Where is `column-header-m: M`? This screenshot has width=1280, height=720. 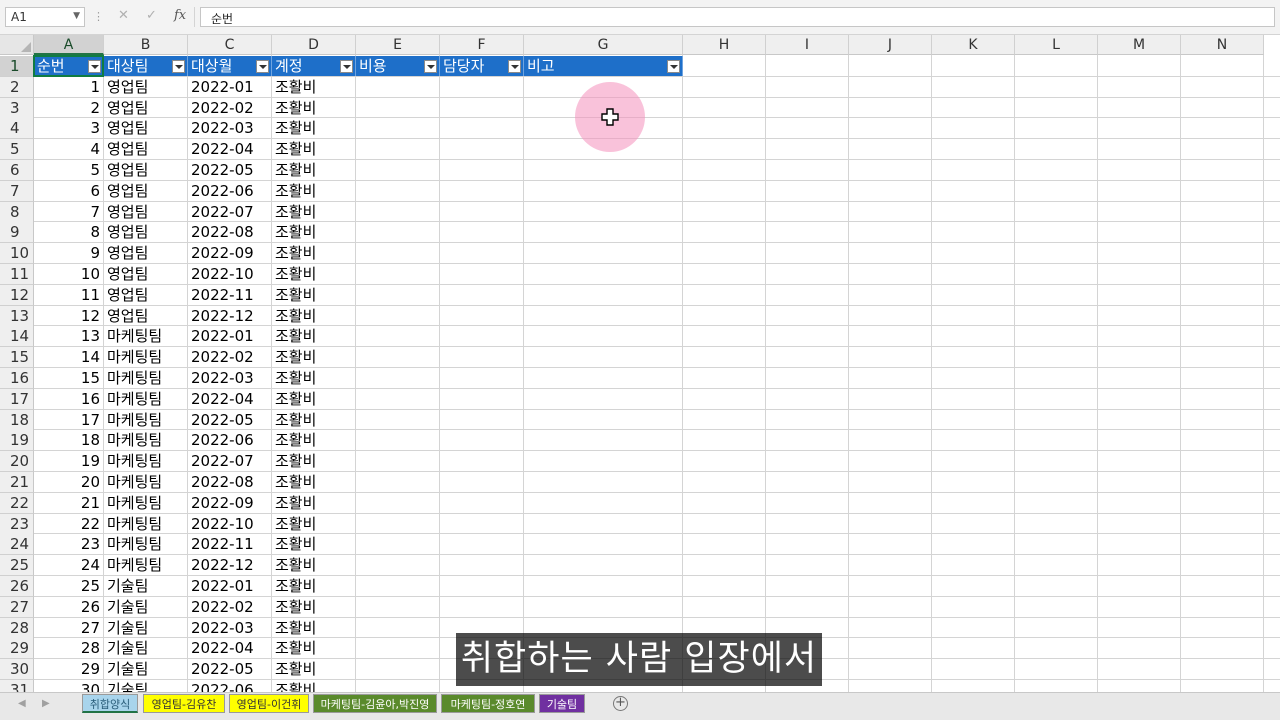
column-header-m: M is located at coordinates (1139, 45).